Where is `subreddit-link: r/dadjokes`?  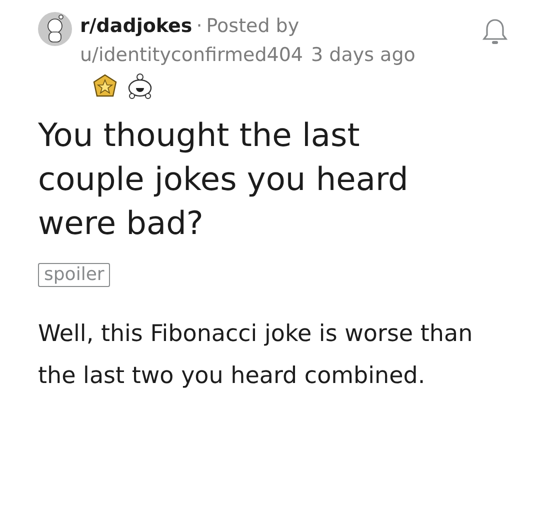 subreddit-link: r/dadjokes is located at coordinates (136, 26).